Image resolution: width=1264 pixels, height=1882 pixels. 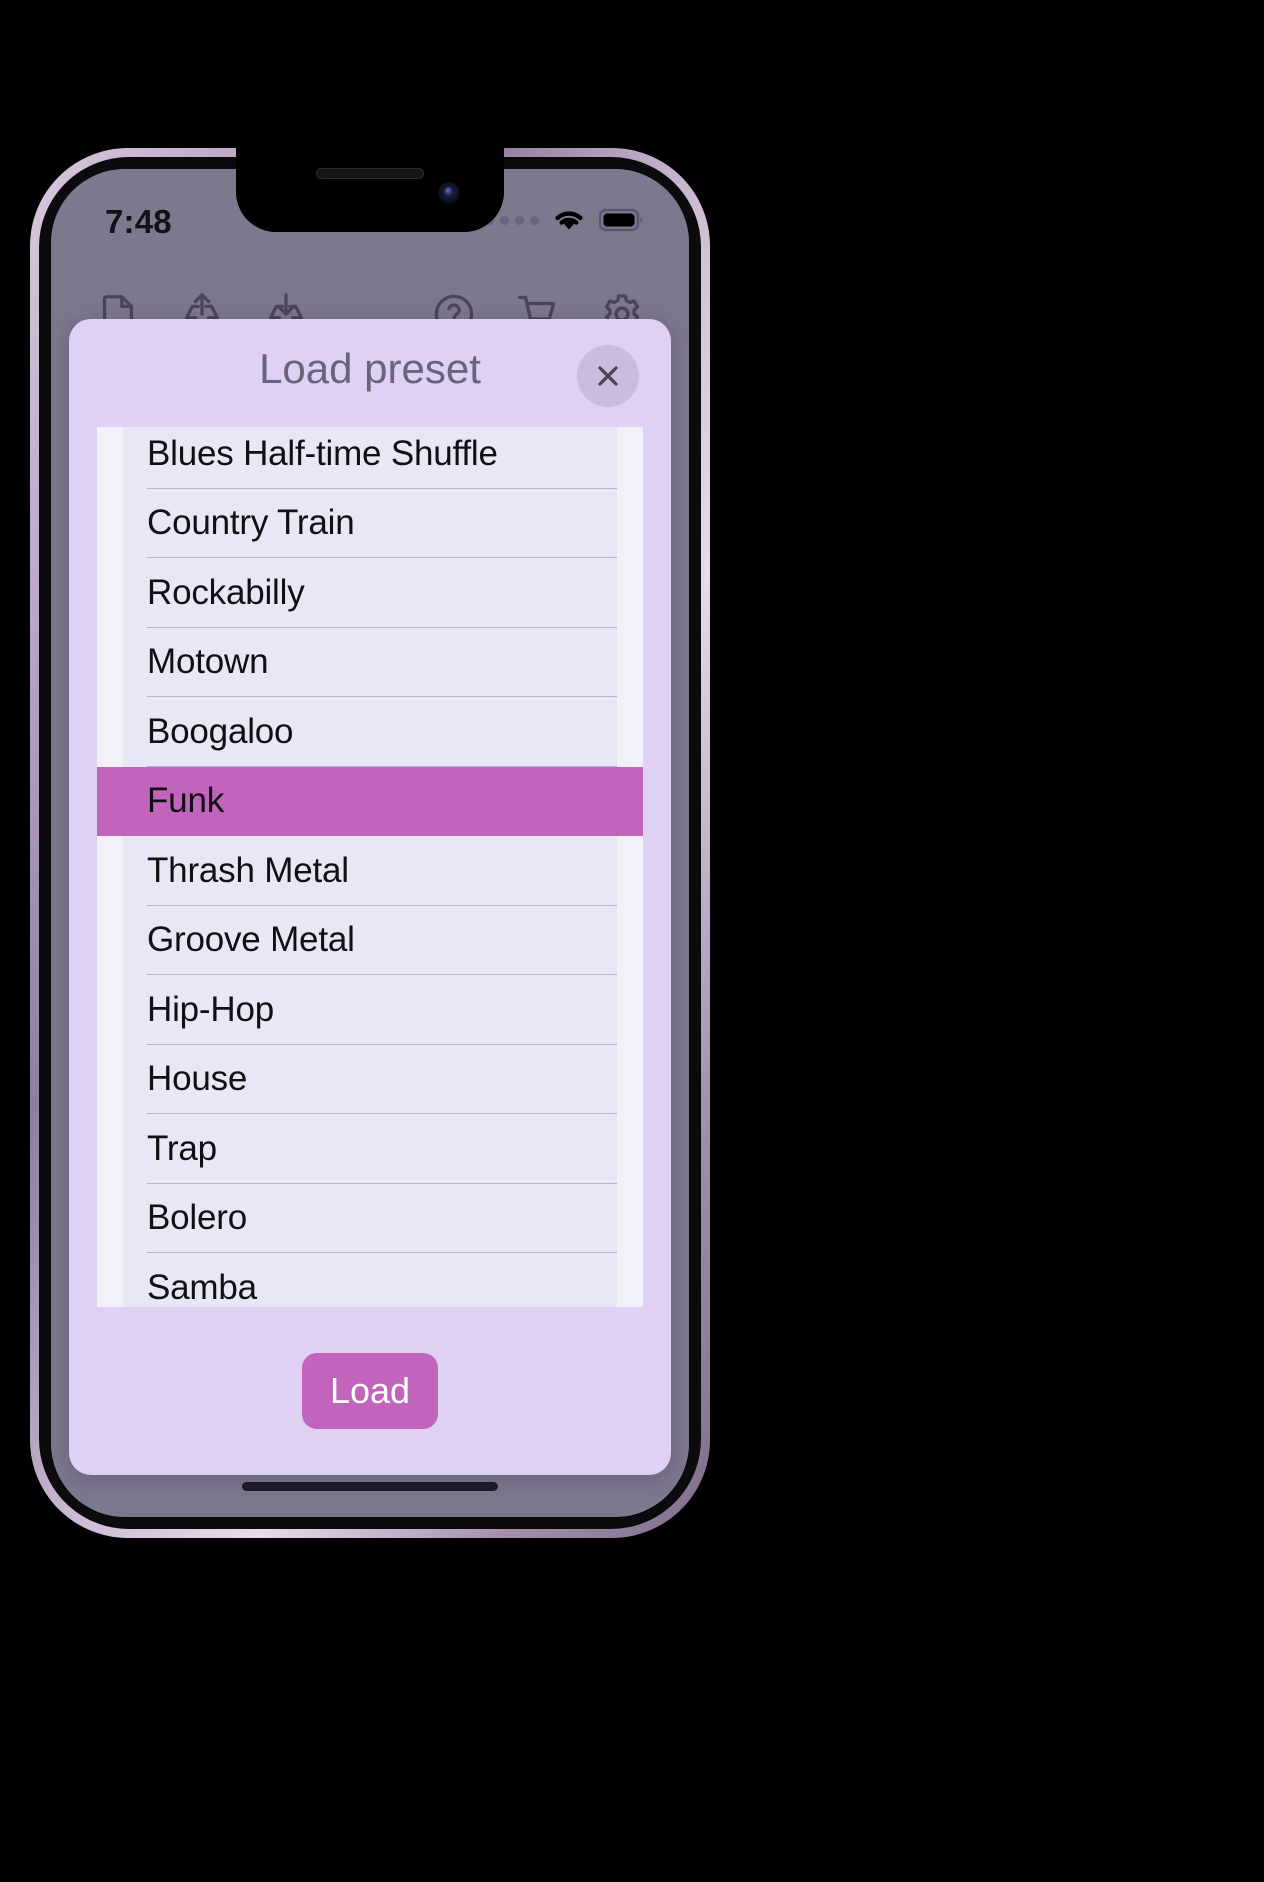 What do you see at coordinates (370, 940) in the screenshot?
I see `preset-row: Groove Metal` at bounding box center [370, 940].